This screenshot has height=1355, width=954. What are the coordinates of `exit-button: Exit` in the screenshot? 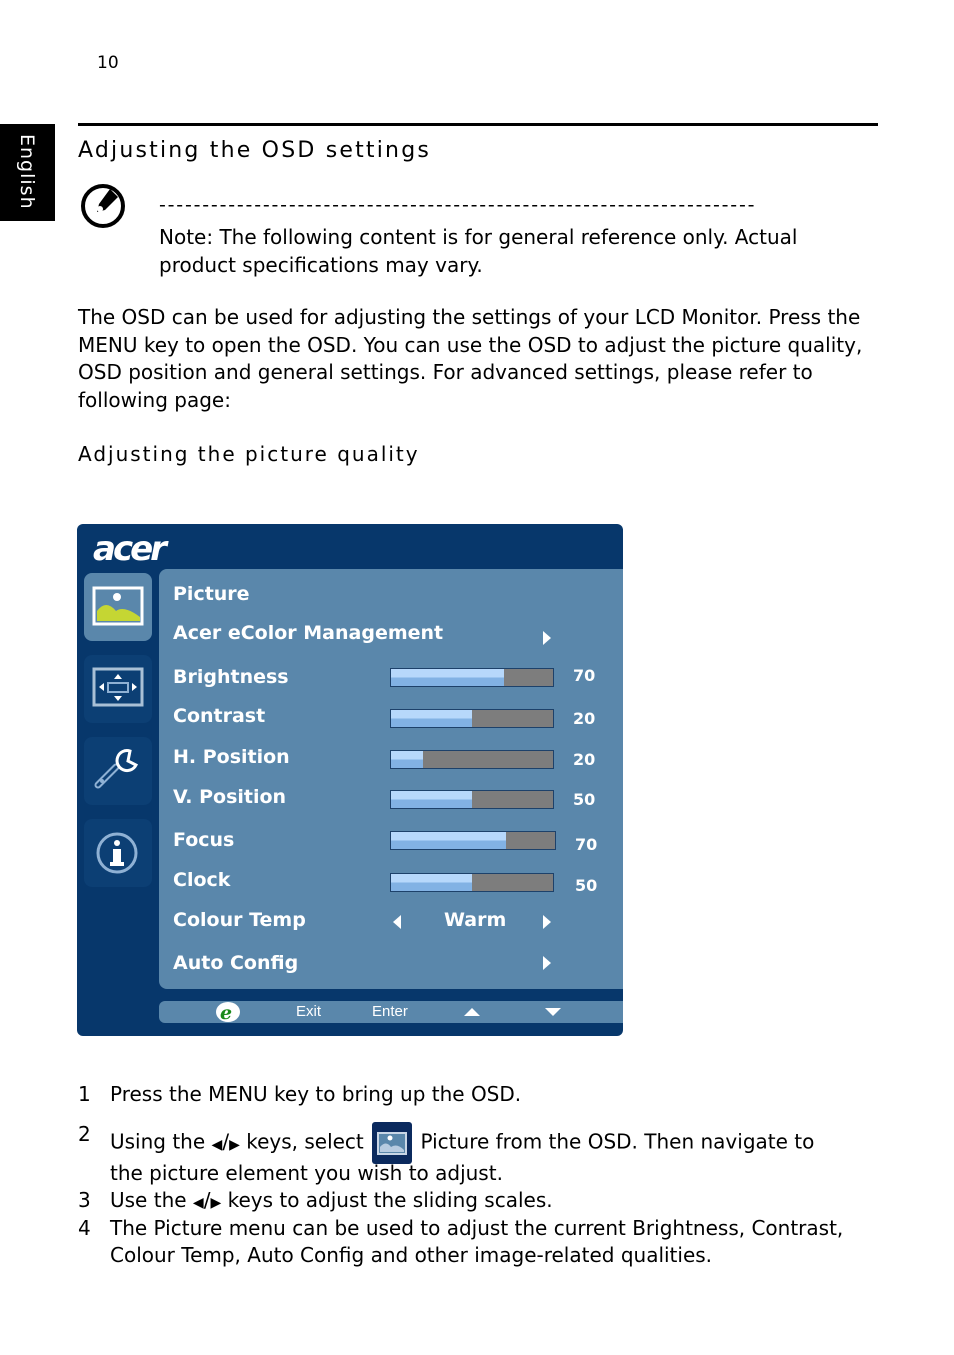 It's located at (308, 1011).